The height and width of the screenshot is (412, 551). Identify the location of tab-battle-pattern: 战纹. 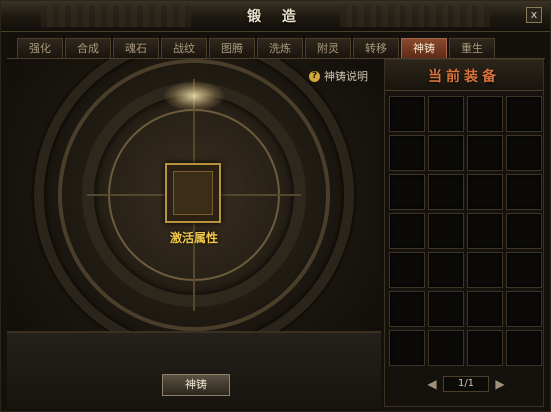
(184, 48).